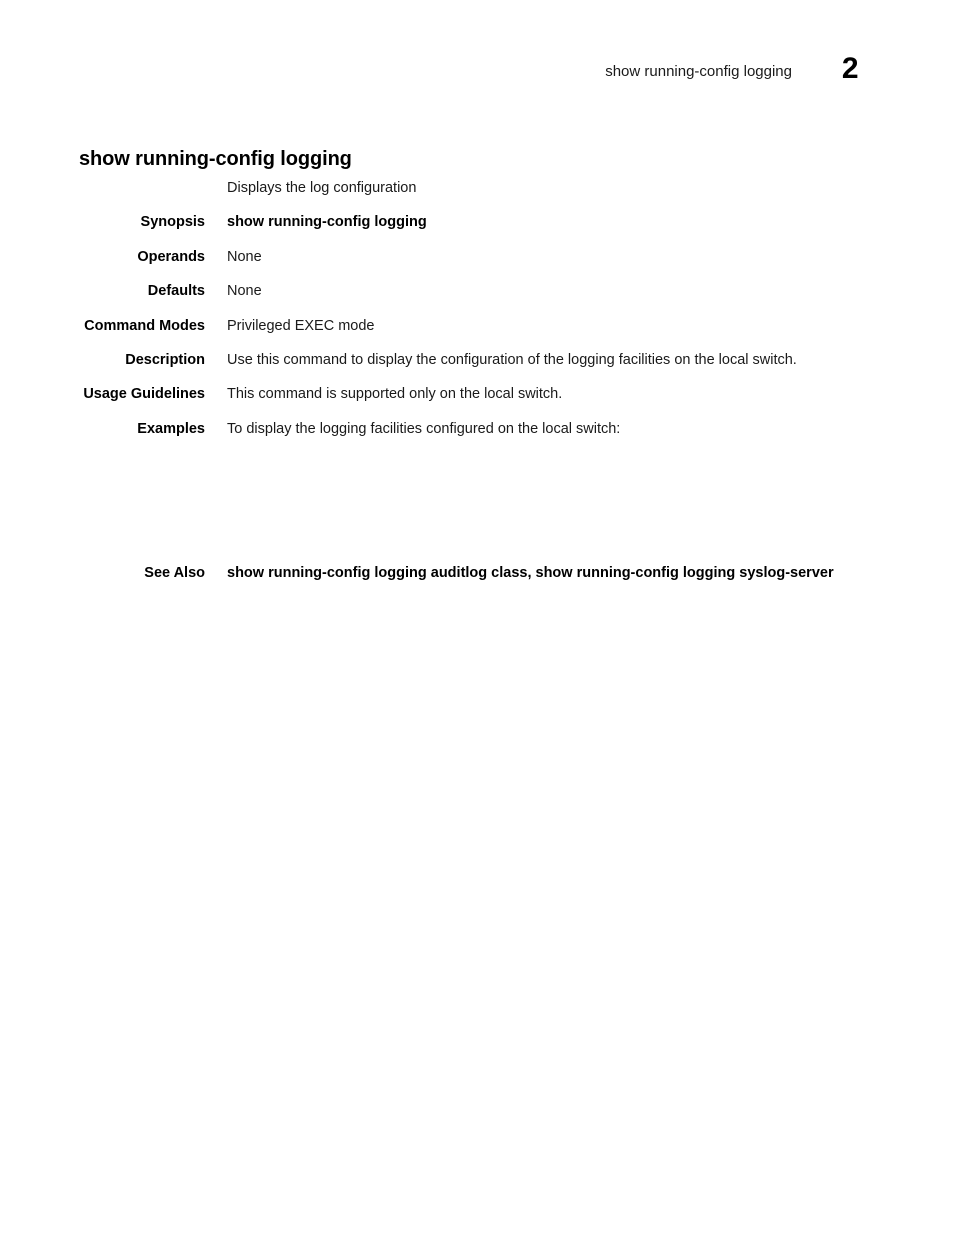 Image resolution: width=954 pixels, height=1235 pixels. What do you see at coordinates (144, 394) in the screenshot?
I see `definition-label-usage-guidelines: Usage Guidelines` at bounding box center [144, 394].